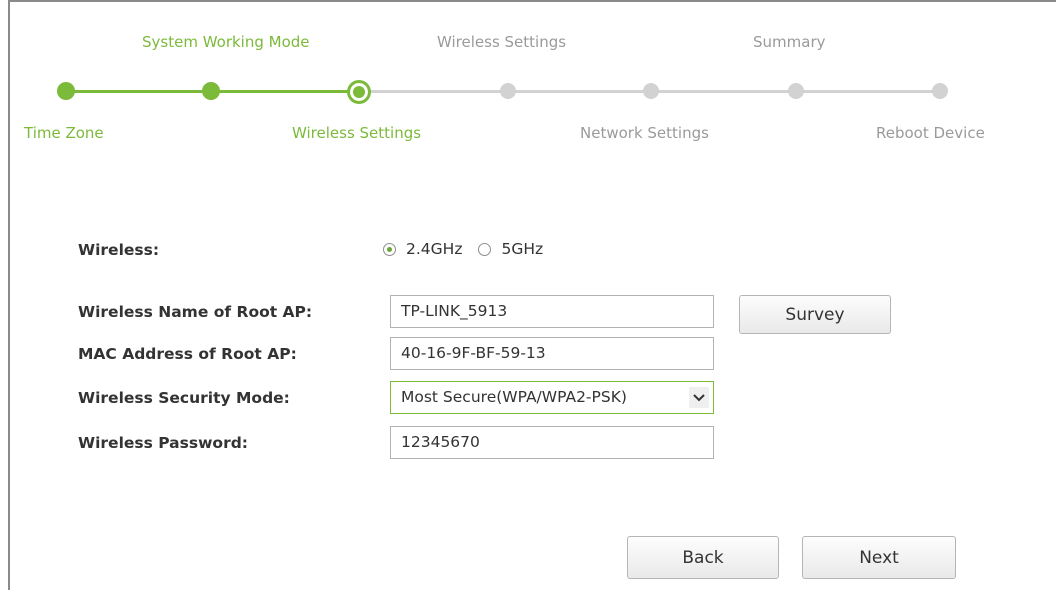 The height and width of the screenshot is (590, 1056). What do you see at coordinates (789, 42) in the screenshot?
I see `step-summary: Summary` at bounding box center [789, 42].